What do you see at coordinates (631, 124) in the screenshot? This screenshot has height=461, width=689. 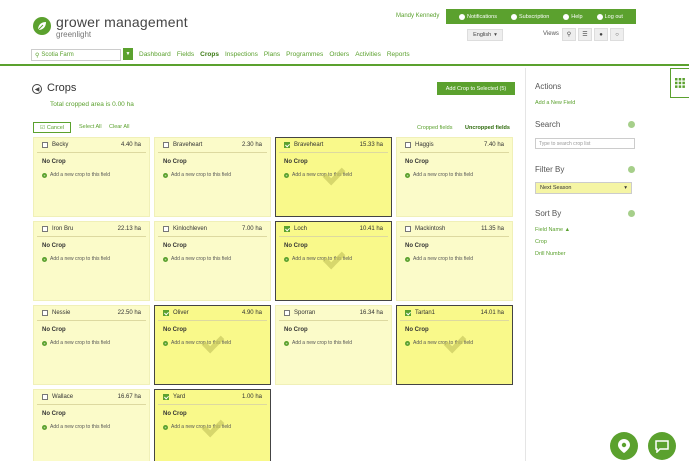 I see `search-help-icon` at bounding box center [631, 124].